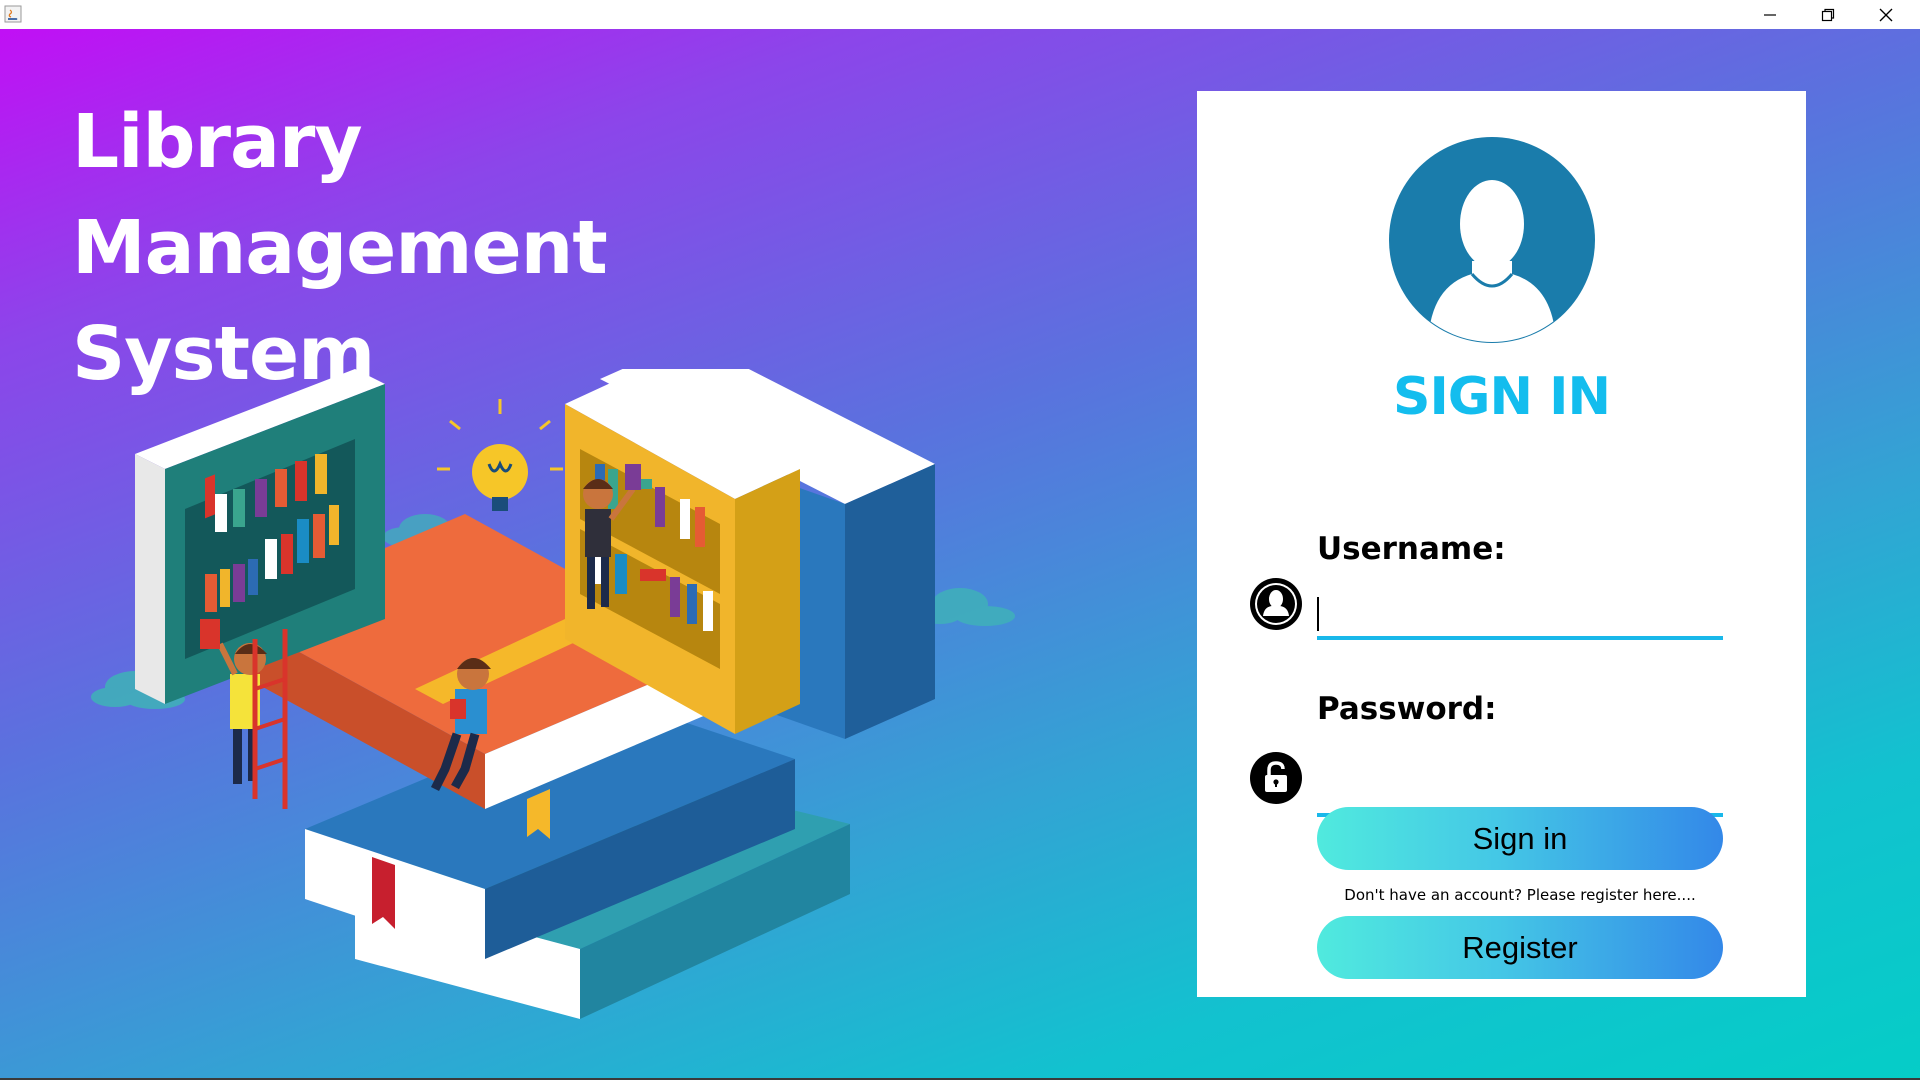  I want to click on restore-icon, so click(1828, 14).